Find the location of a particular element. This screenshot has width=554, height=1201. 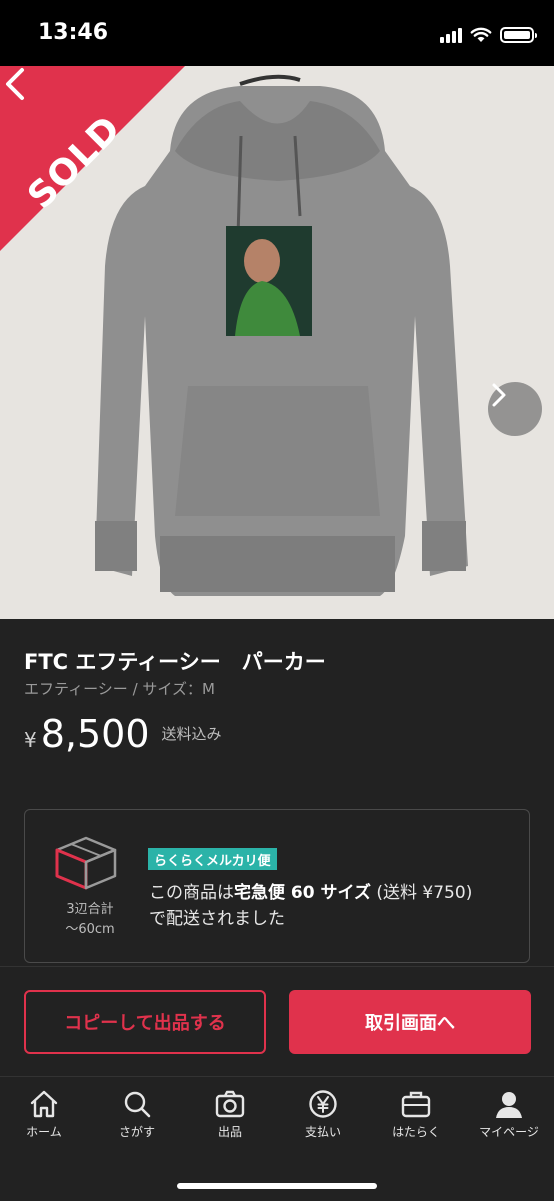

person-icon is located at coordinates (509, 1105).